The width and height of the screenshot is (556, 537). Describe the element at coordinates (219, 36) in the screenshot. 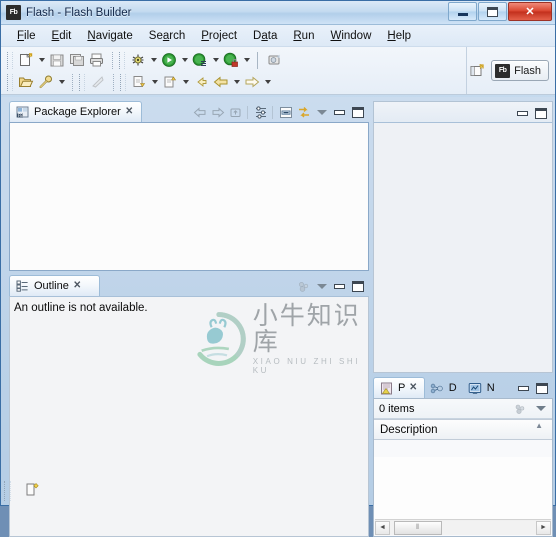

I see `menu-item-project: Project` at that location.